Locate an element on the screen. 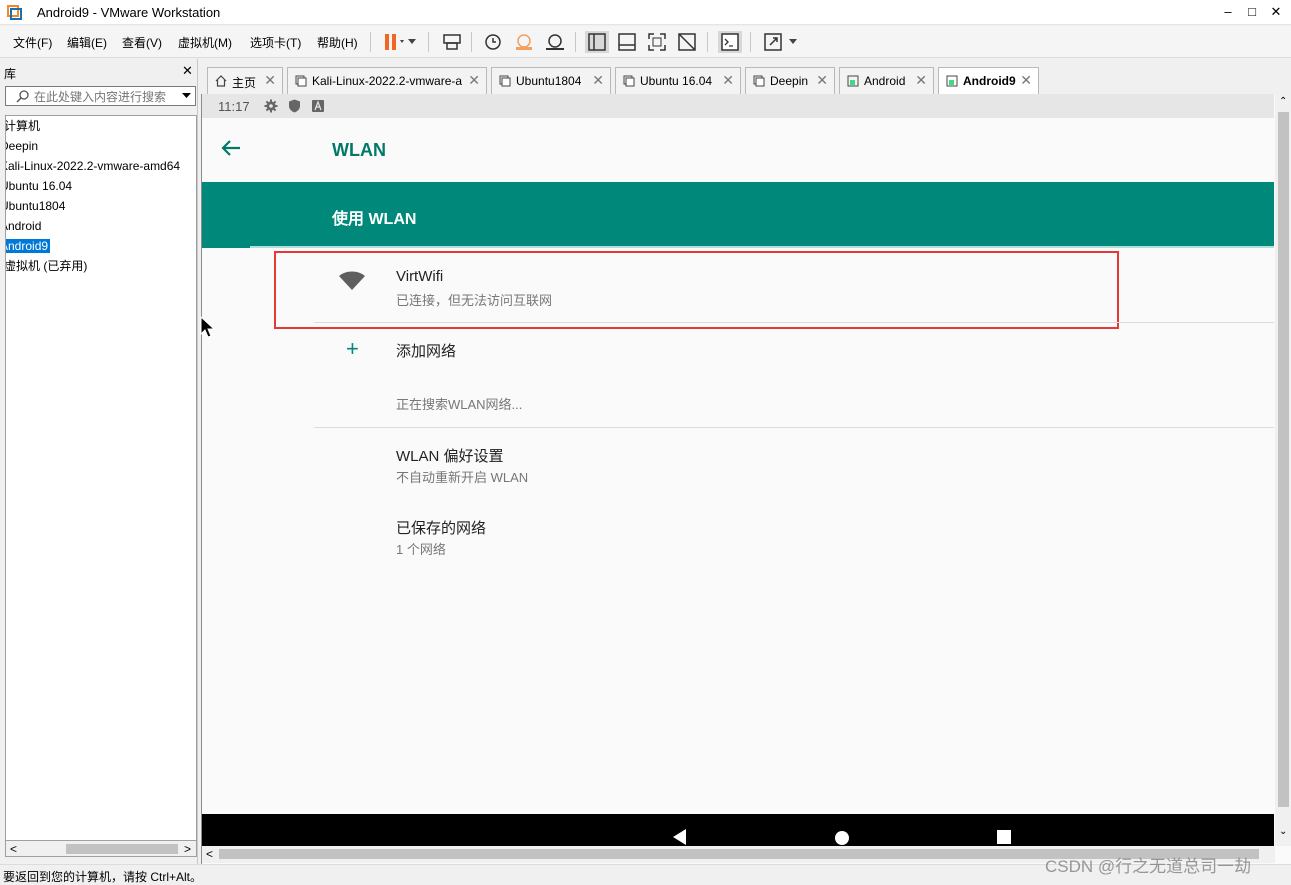  library-horizontal-scrollbar: < > is located at coordinates (101, 848).